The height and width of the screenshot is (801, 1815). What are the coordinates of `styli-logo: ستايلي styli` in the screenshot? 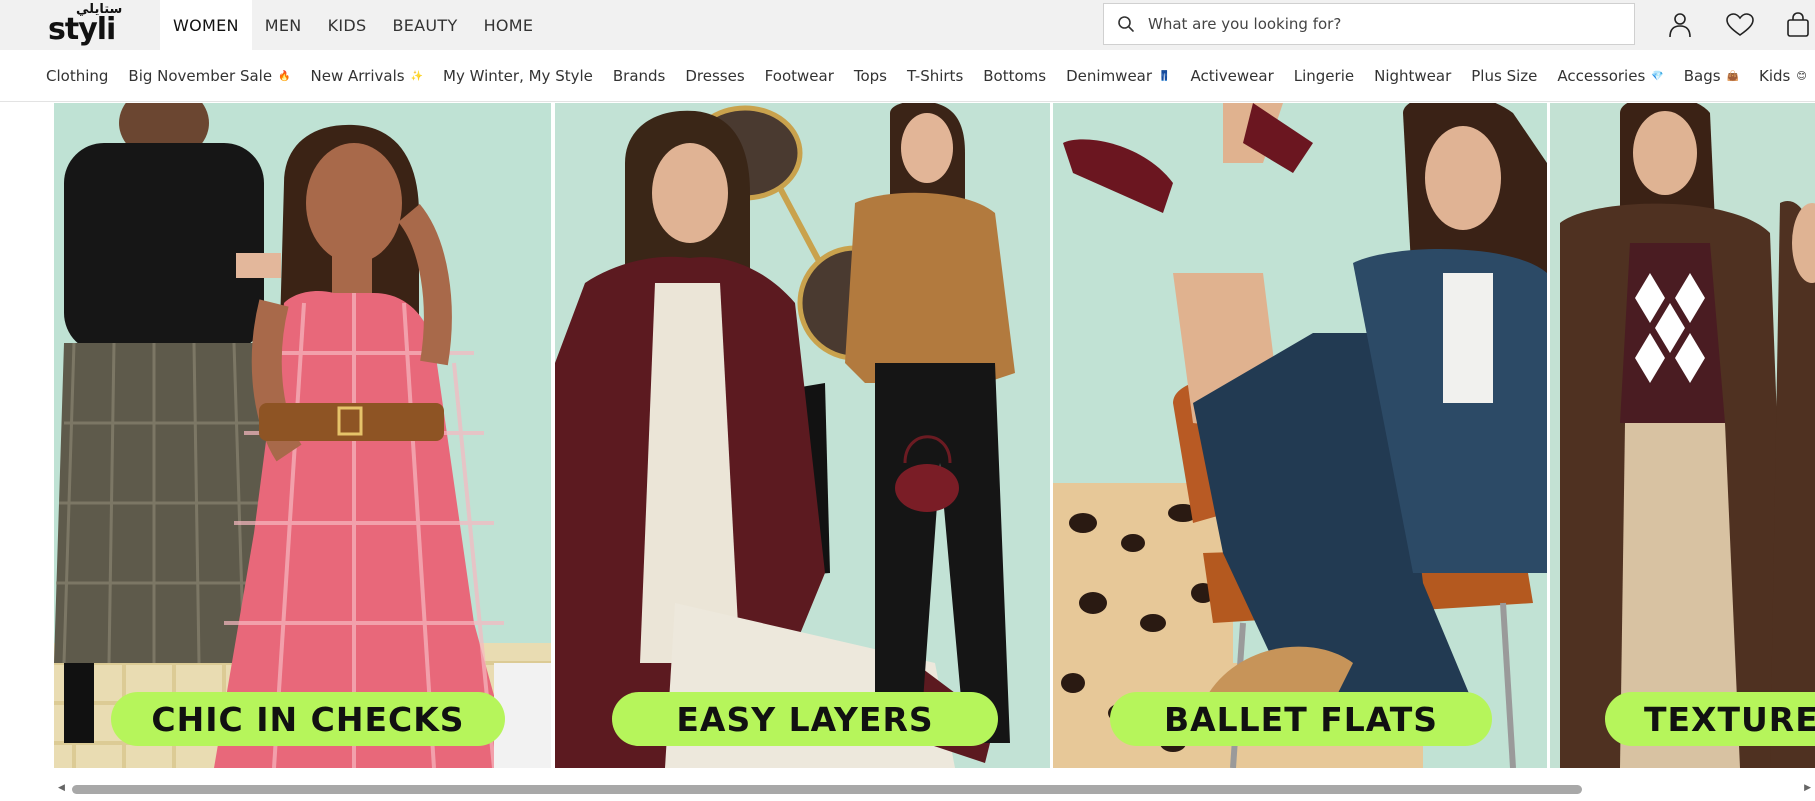 It's located at (84, 24).